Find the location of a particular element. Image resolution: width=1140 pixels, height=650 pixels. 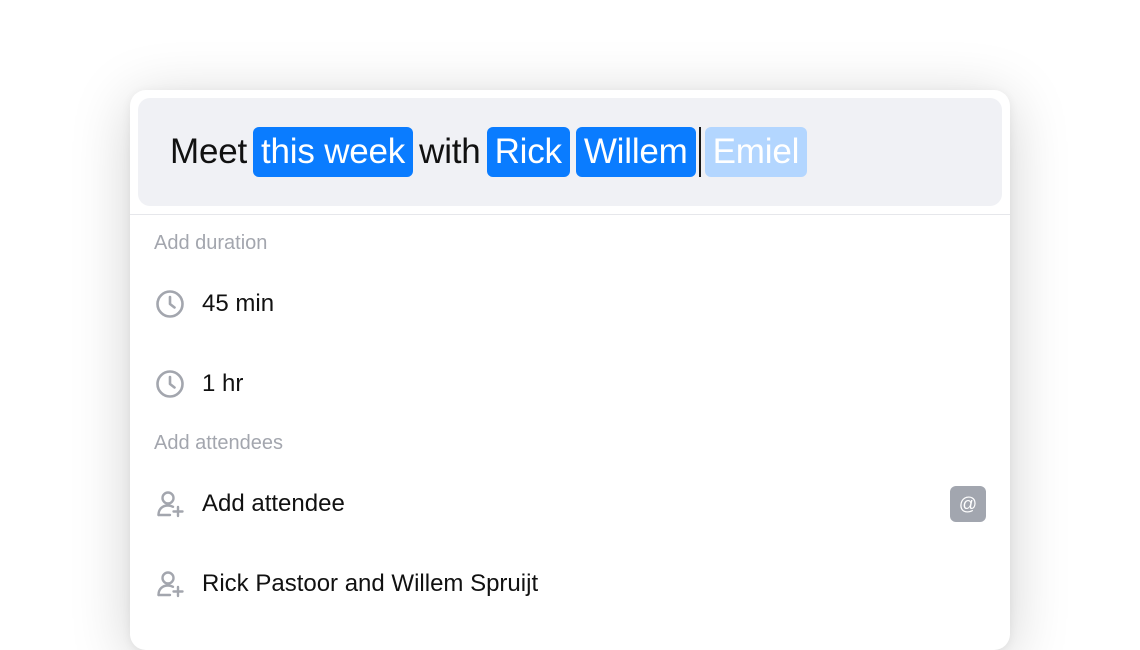

chip-suggestion-emiel: Emiel is located at coordinates (756, 152).